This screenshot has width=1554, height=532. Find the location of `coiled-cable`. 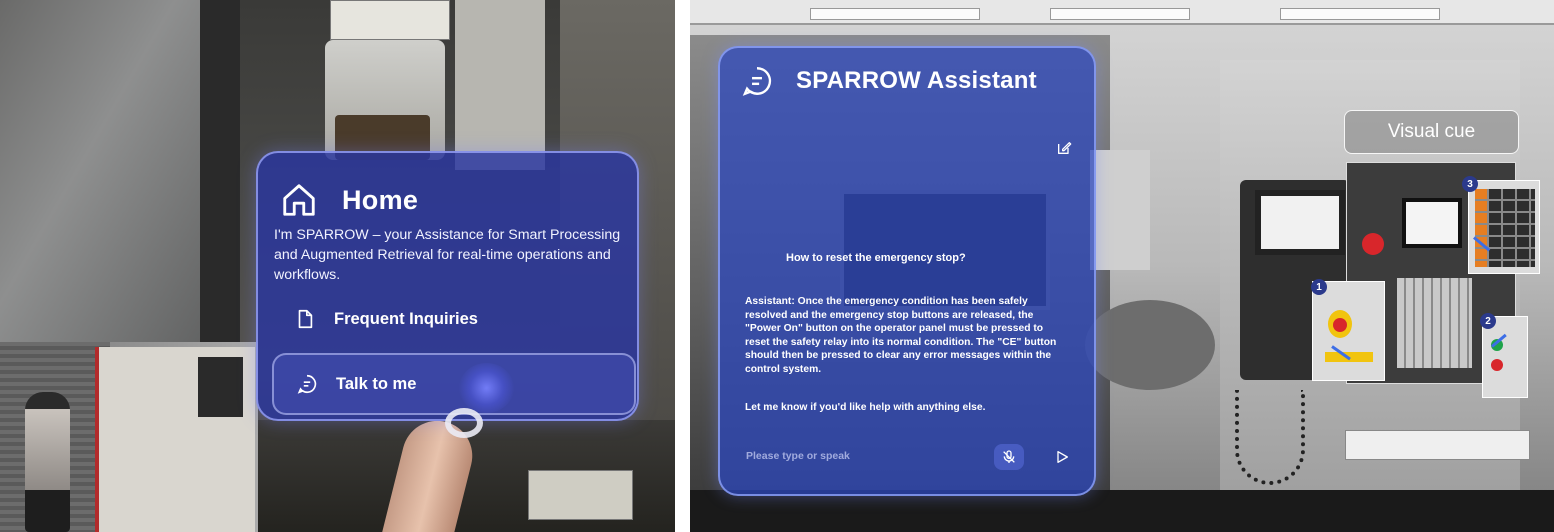

coiled-cable is located at coordinates (1270, 437).